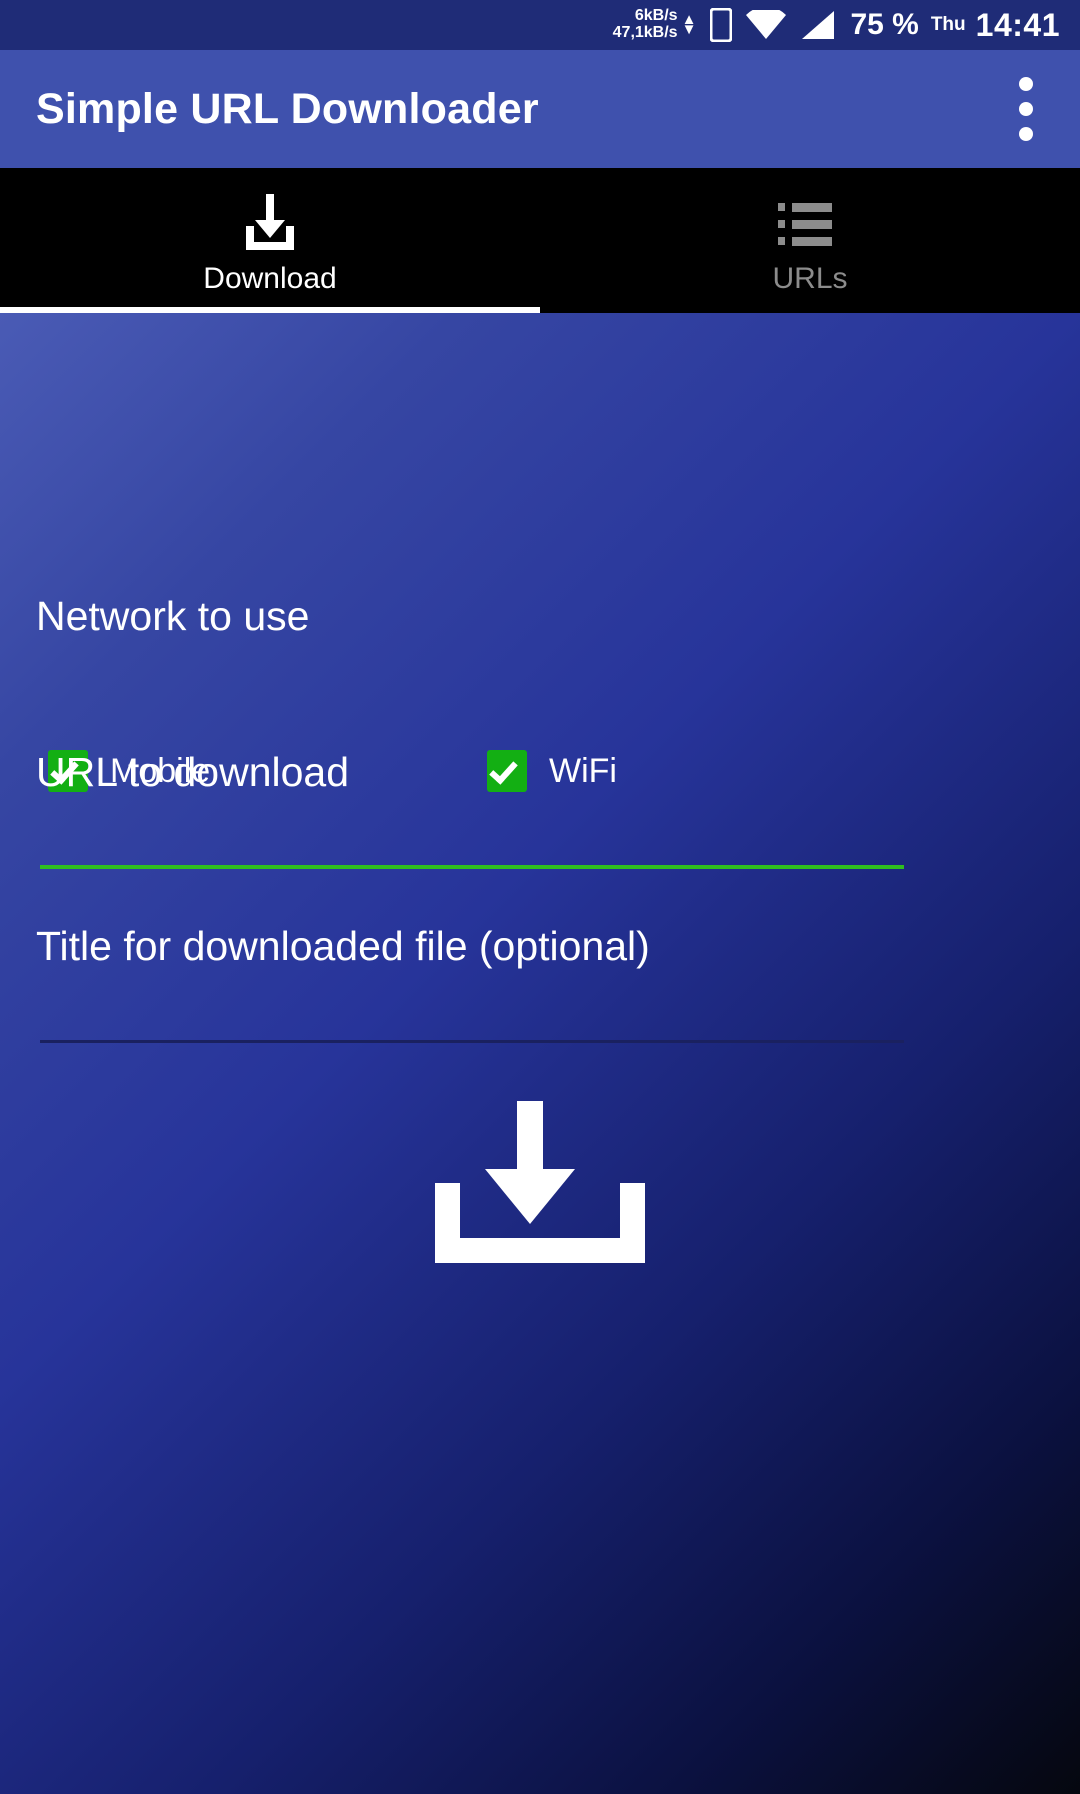 This screenshot has height=1794, width=1080. I want to click on tab-download-label: Download, so click(270, 278).